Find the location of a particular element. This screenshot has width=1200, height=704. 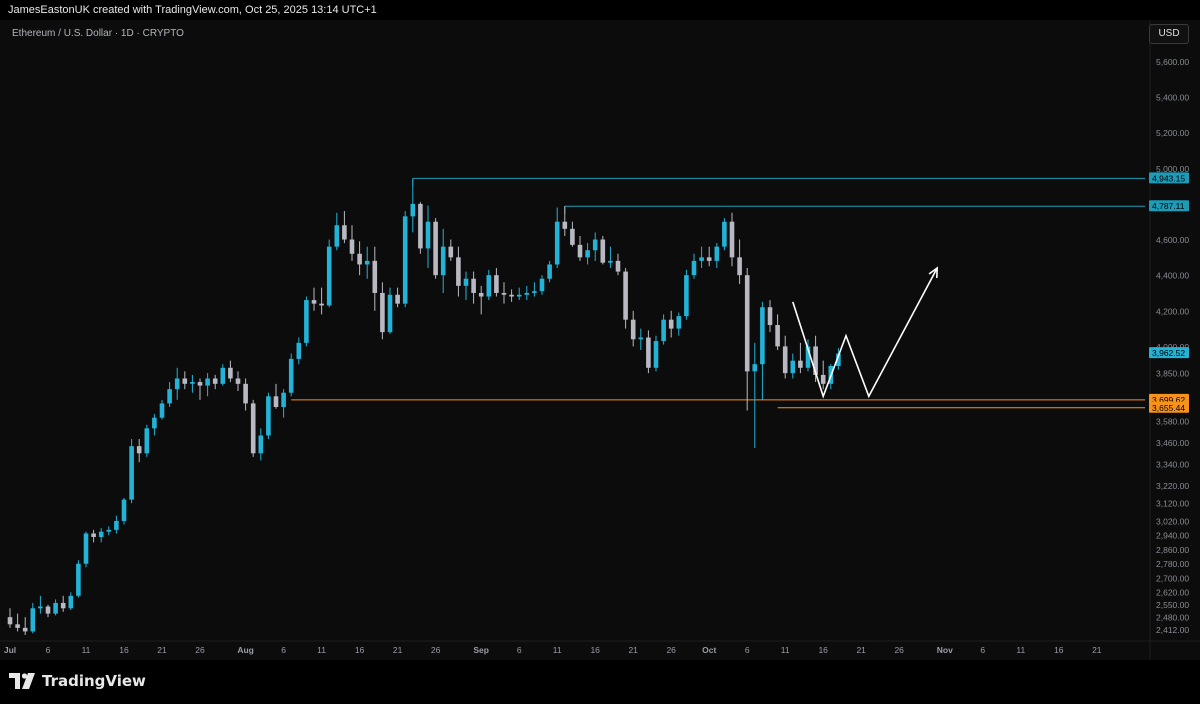

resistance-1-label: 4,943.15 is located at coordinates (1168, 178).